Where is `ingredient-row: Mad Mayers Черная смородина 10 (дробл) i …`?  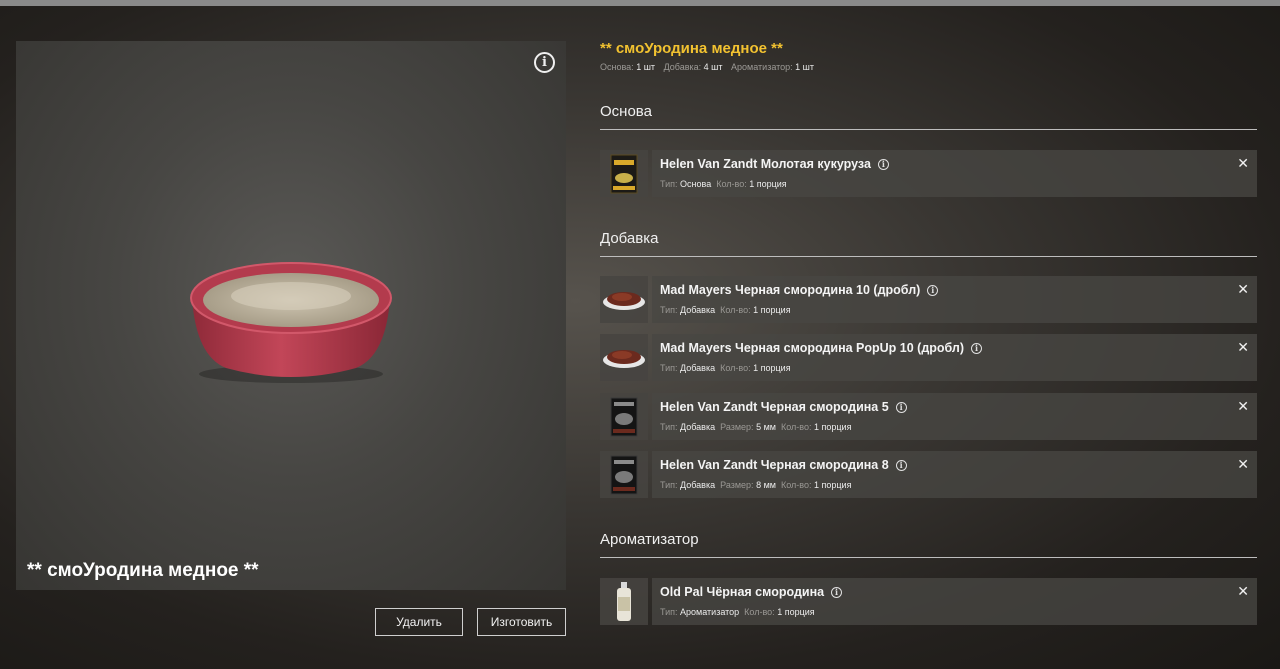
ingredient-row: Mad Mayers Черная смородина 10 (дробл) i … is located at coordinates (928, 299).